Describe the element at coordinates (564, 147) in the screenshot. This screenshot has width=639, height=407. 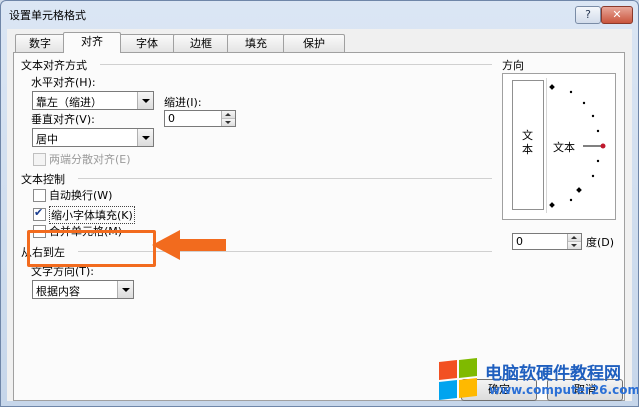
I see `dial-text-label: 文本` at that location.